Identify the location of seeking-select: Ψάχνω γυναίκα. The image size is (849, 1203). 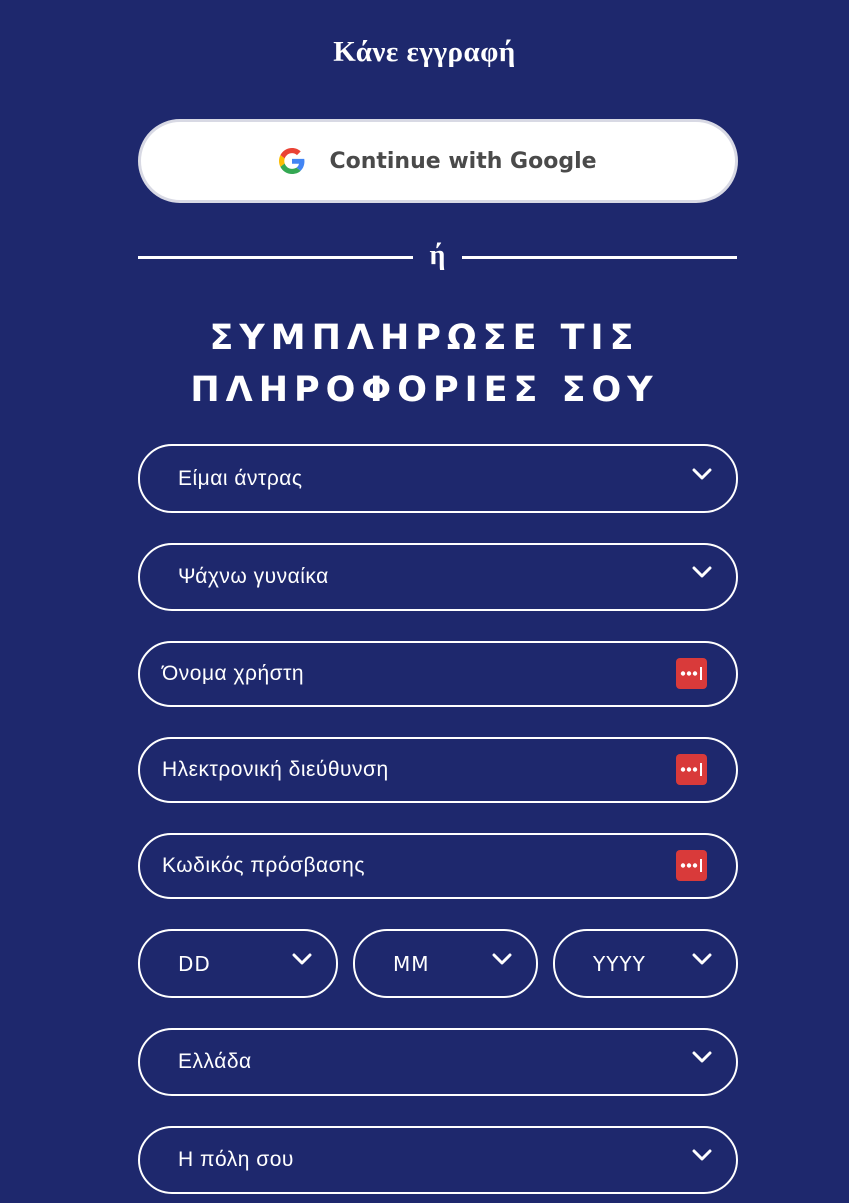
(438, 577).